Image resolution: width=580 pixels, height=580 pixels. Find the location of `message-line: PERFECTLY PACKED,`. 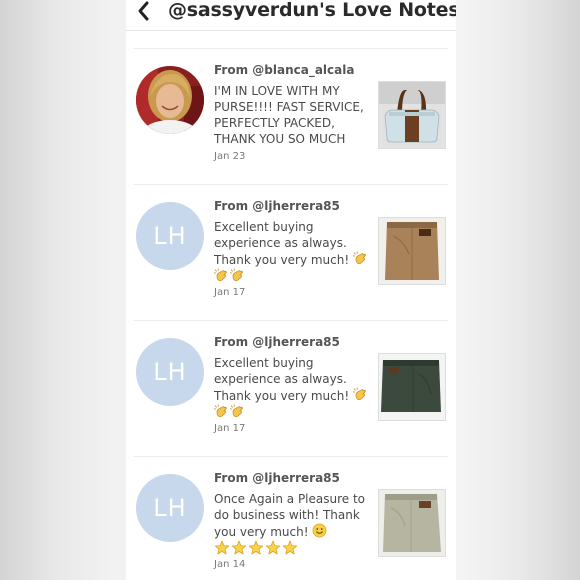

message-line: PERFECTLY PACKED, is located at coordinates (274, 123).